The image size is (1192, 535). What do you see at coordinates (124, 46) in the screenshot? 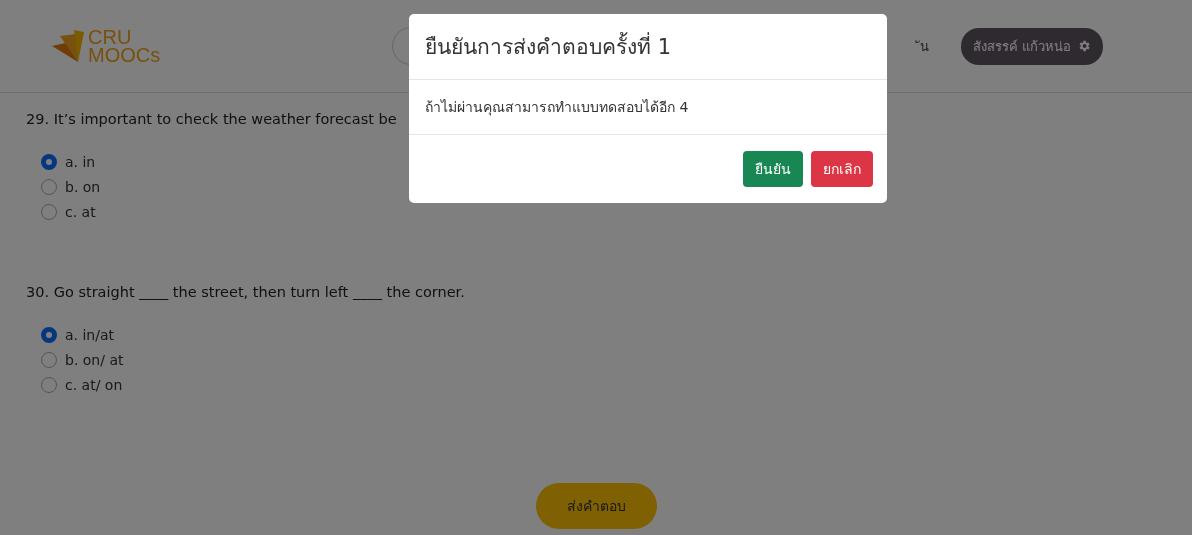
I see `logo-text: CRU MOOCs` at bounding box center [124, 46].